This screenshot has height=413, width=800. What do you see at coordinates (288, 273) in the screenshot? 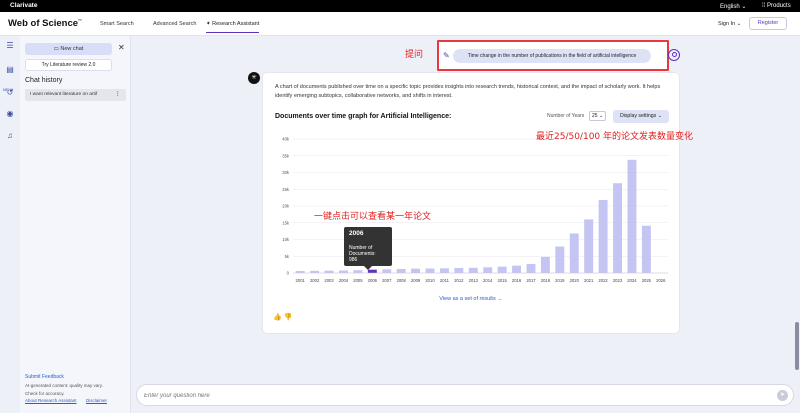
I see `y-tick-label: 0` at bounding box center [288, 273].